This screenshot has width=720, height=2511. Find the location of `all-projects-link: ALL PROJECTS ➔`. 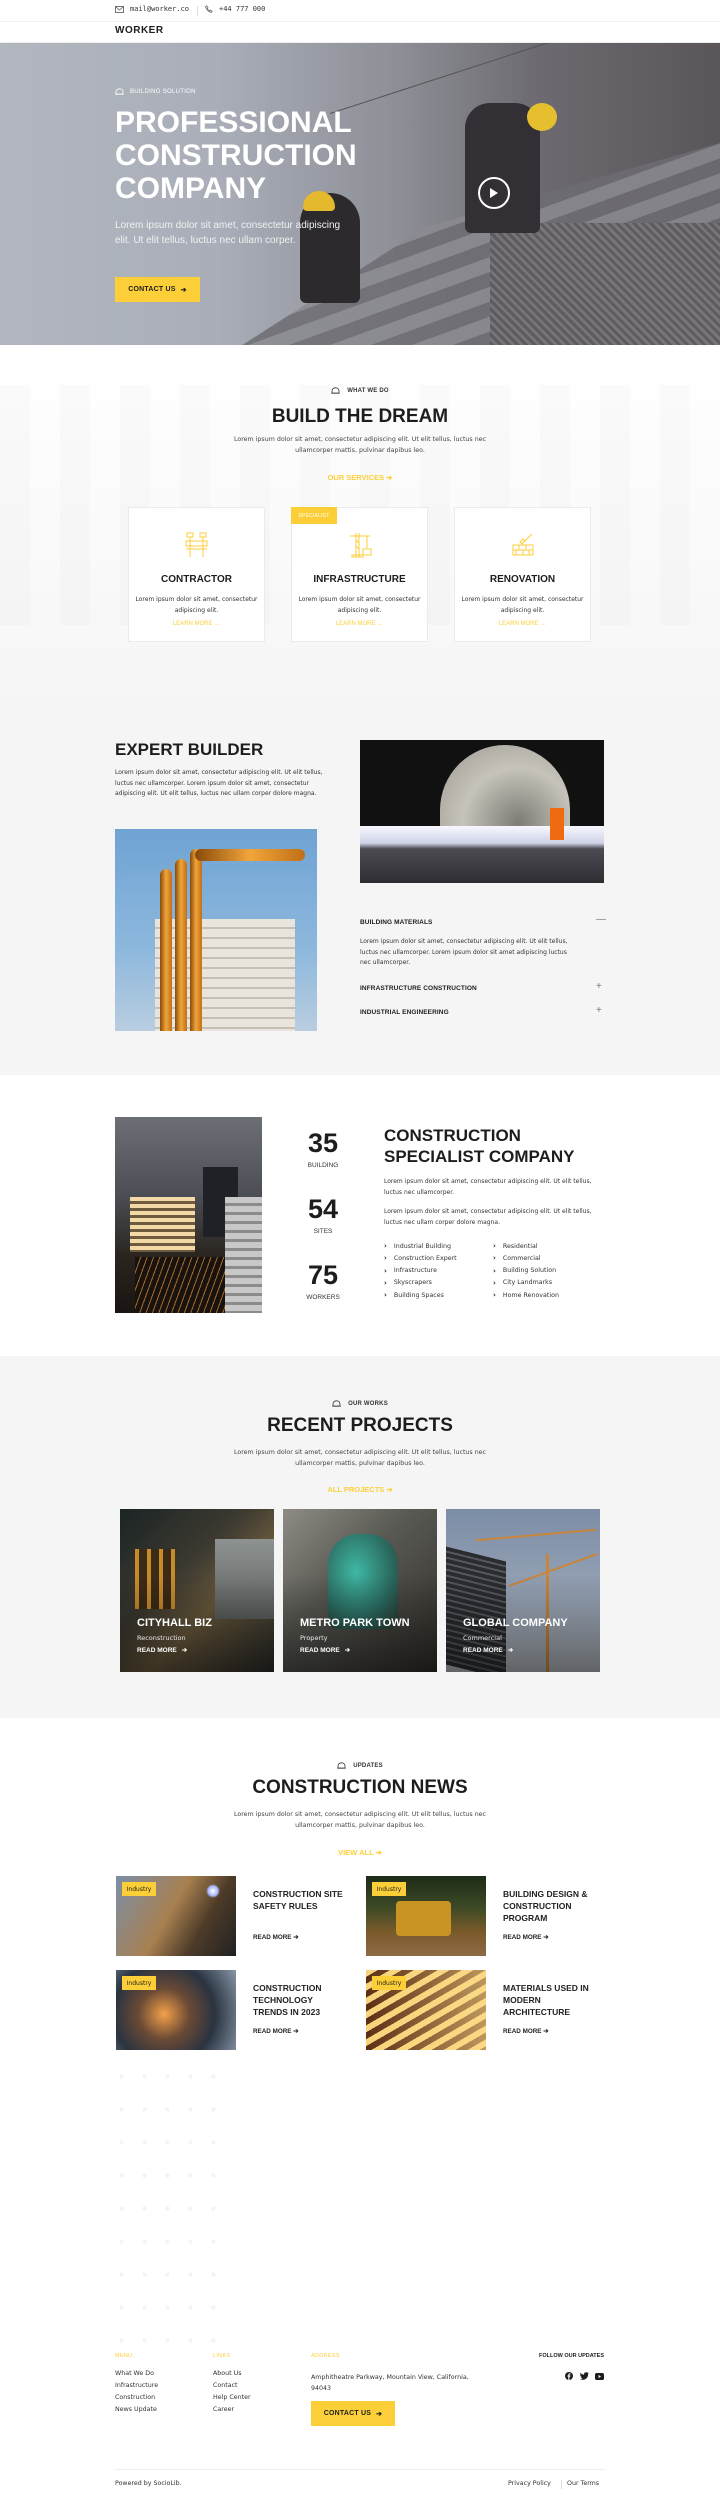

all-projects-link: ALL PROJECTS ➔ is located at coordinates (360, 1489).